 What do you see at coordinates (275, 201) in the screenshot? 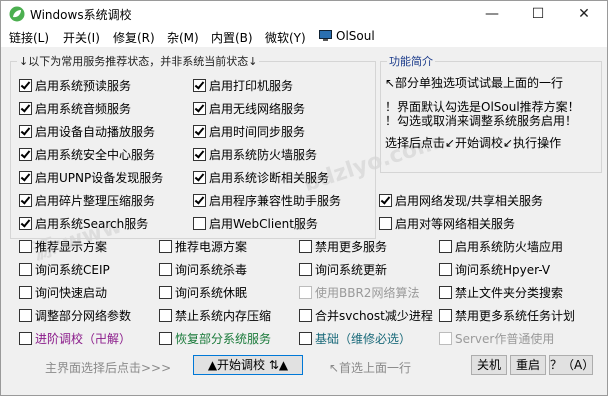
I see `service-option-label: 启用程序兼容性助手服务` at bounding box center [275, 201].